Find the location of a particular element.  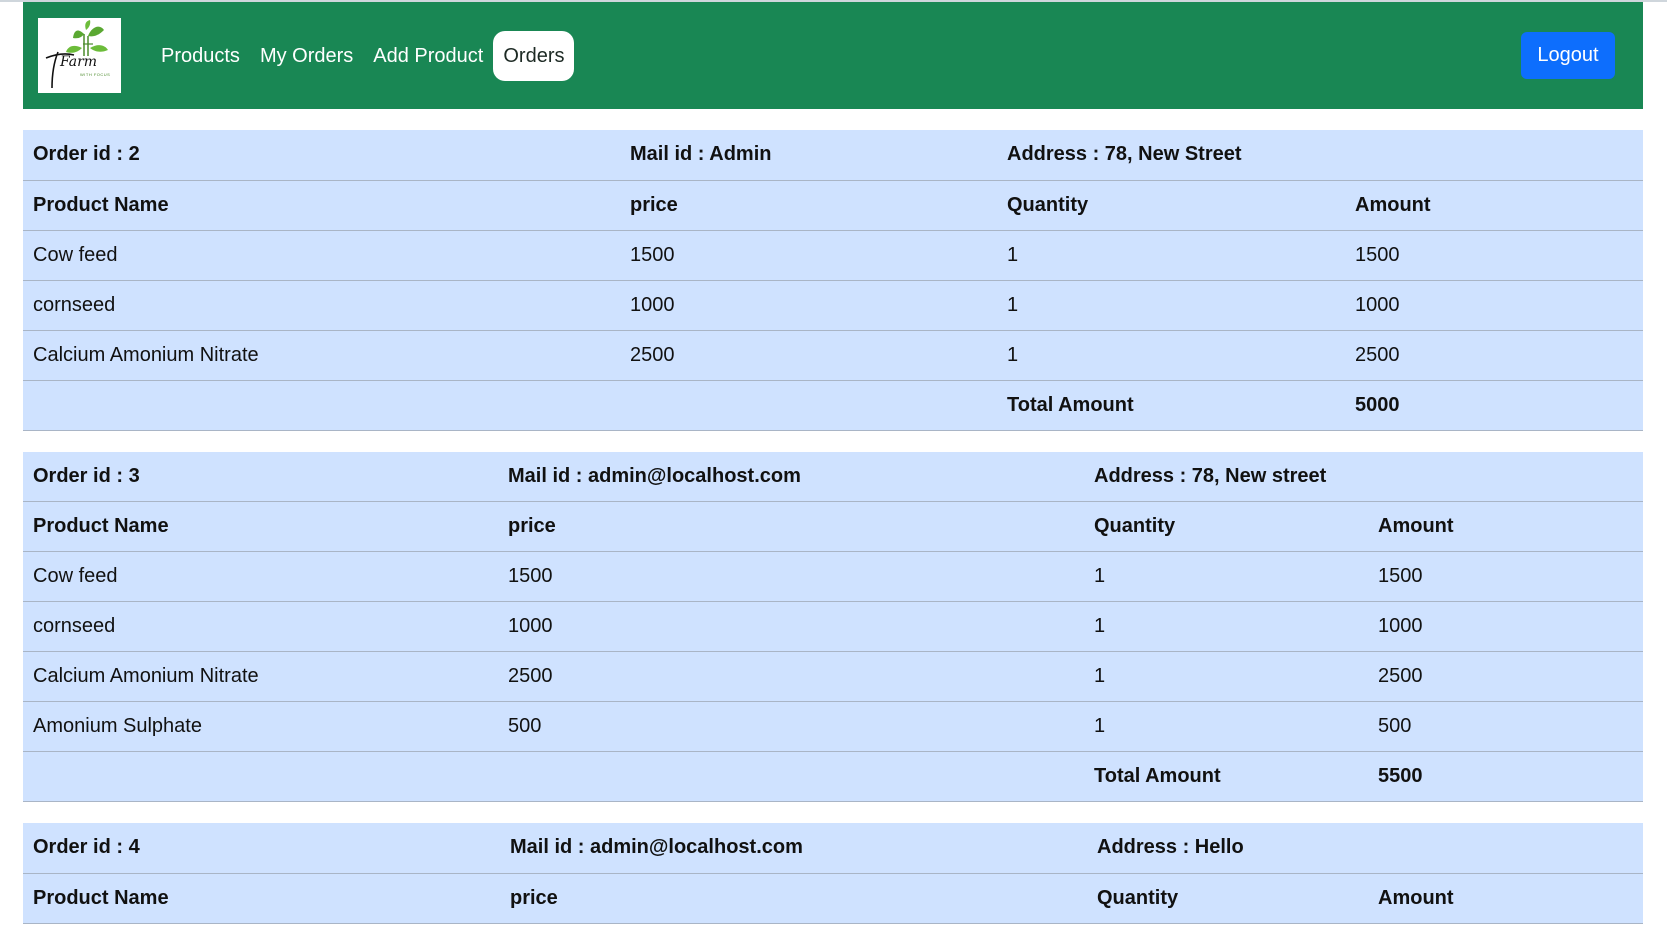

order-mail: Mail id : Admin is located at coordinates (808, 155).